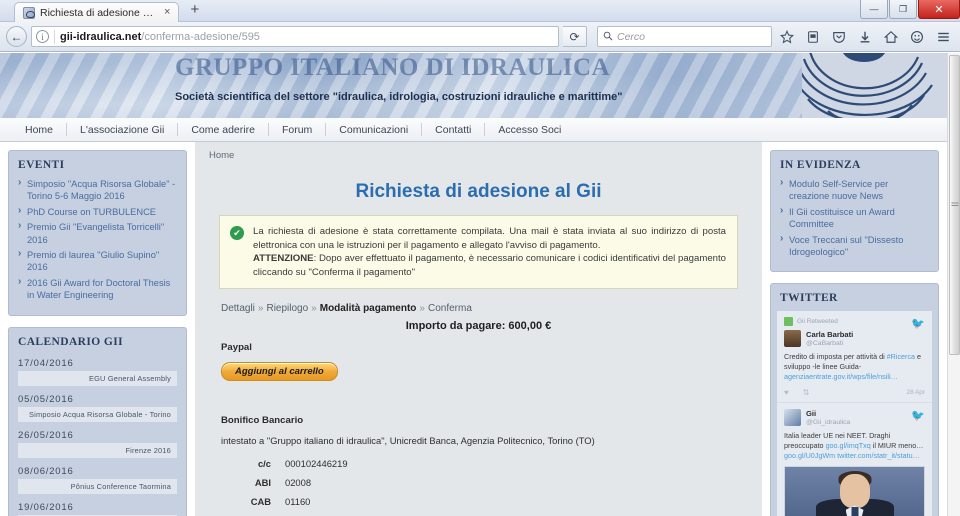  Describe the element at coordinates (355, 514) in the screenshot. I see `bank-value: G` at that location.